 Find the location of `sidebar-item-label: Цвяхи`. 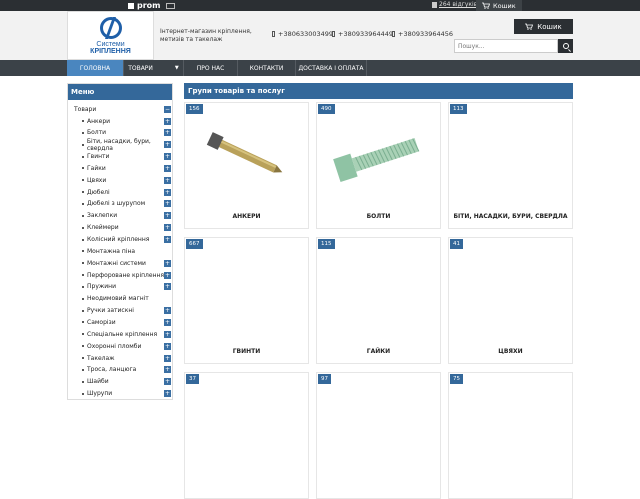

sidebar-item-label: Цвяхи is located at coordinates (97, 180).